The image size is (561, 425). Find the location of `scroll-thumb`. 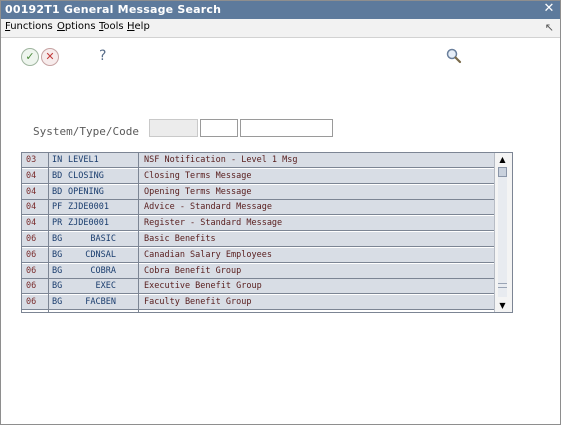

scroll-thumb is located at coordinates (502, 172).